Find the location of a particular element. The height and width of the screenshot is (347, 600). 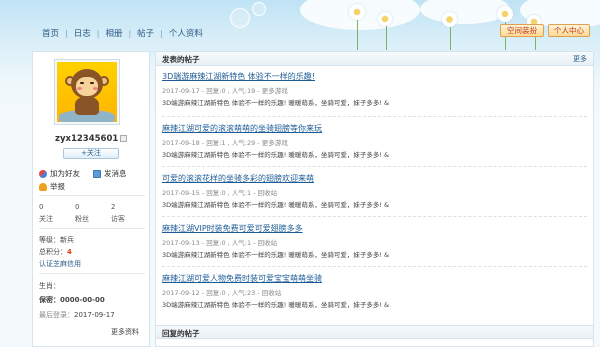

status-icon is located at coordinates (124, 138).